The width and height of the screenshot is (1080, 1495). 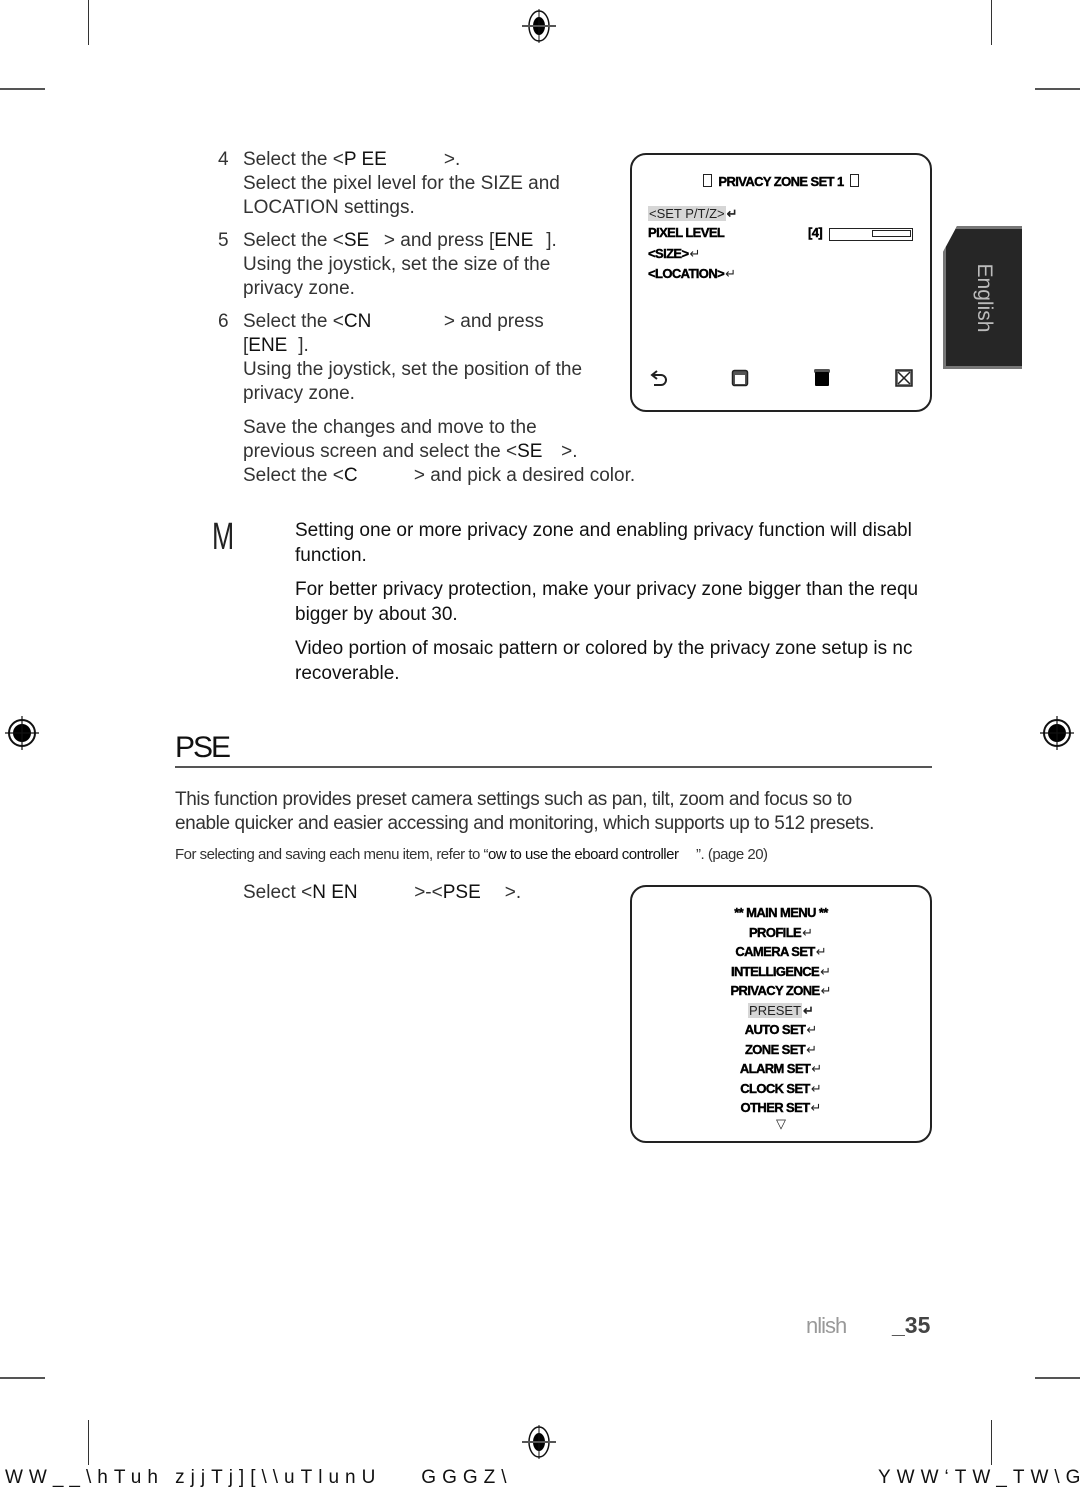 I want to click on footer-language: nlish, so click(x=826, y=1325).